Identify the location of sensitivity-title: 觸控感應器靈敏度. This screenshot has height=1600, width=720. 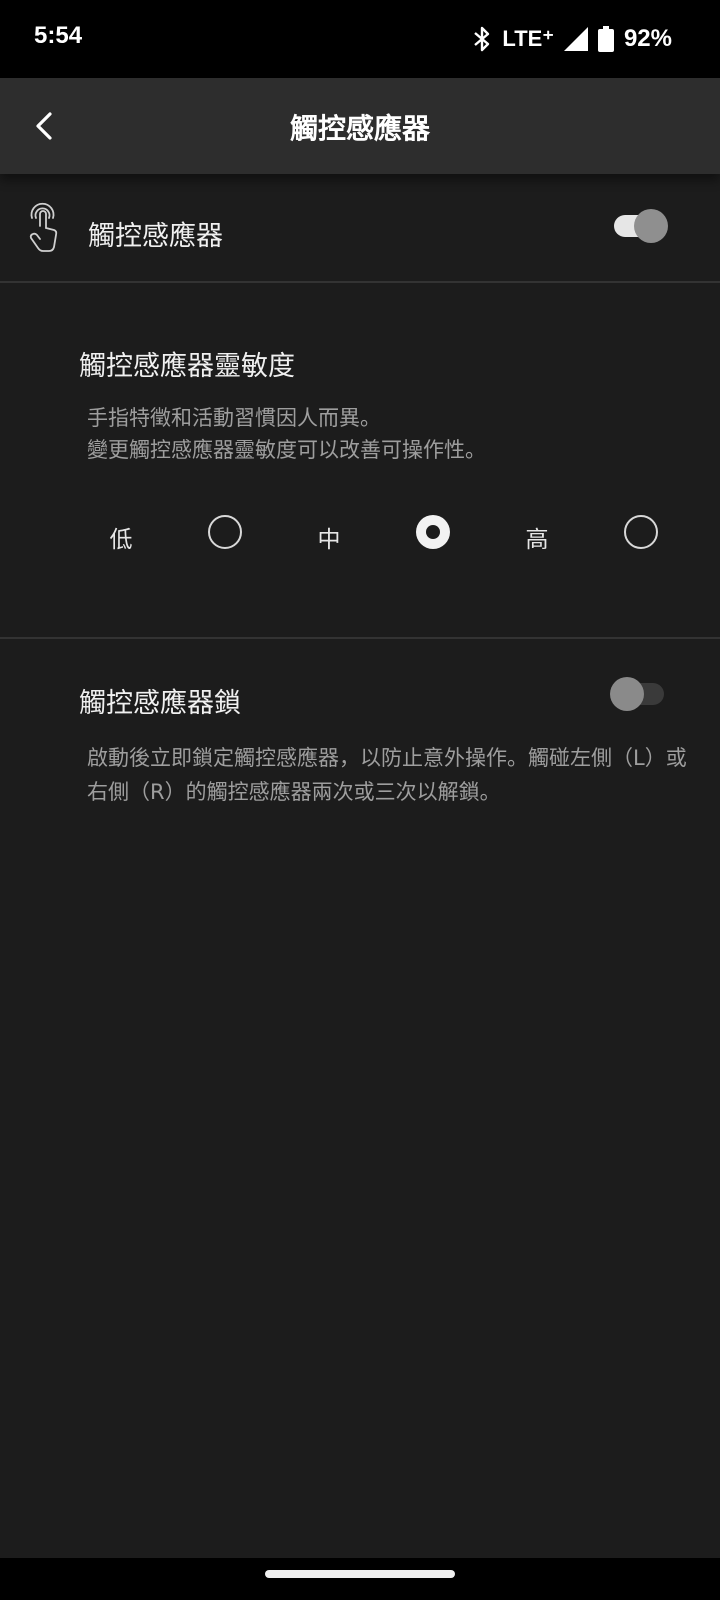
(187, 366).